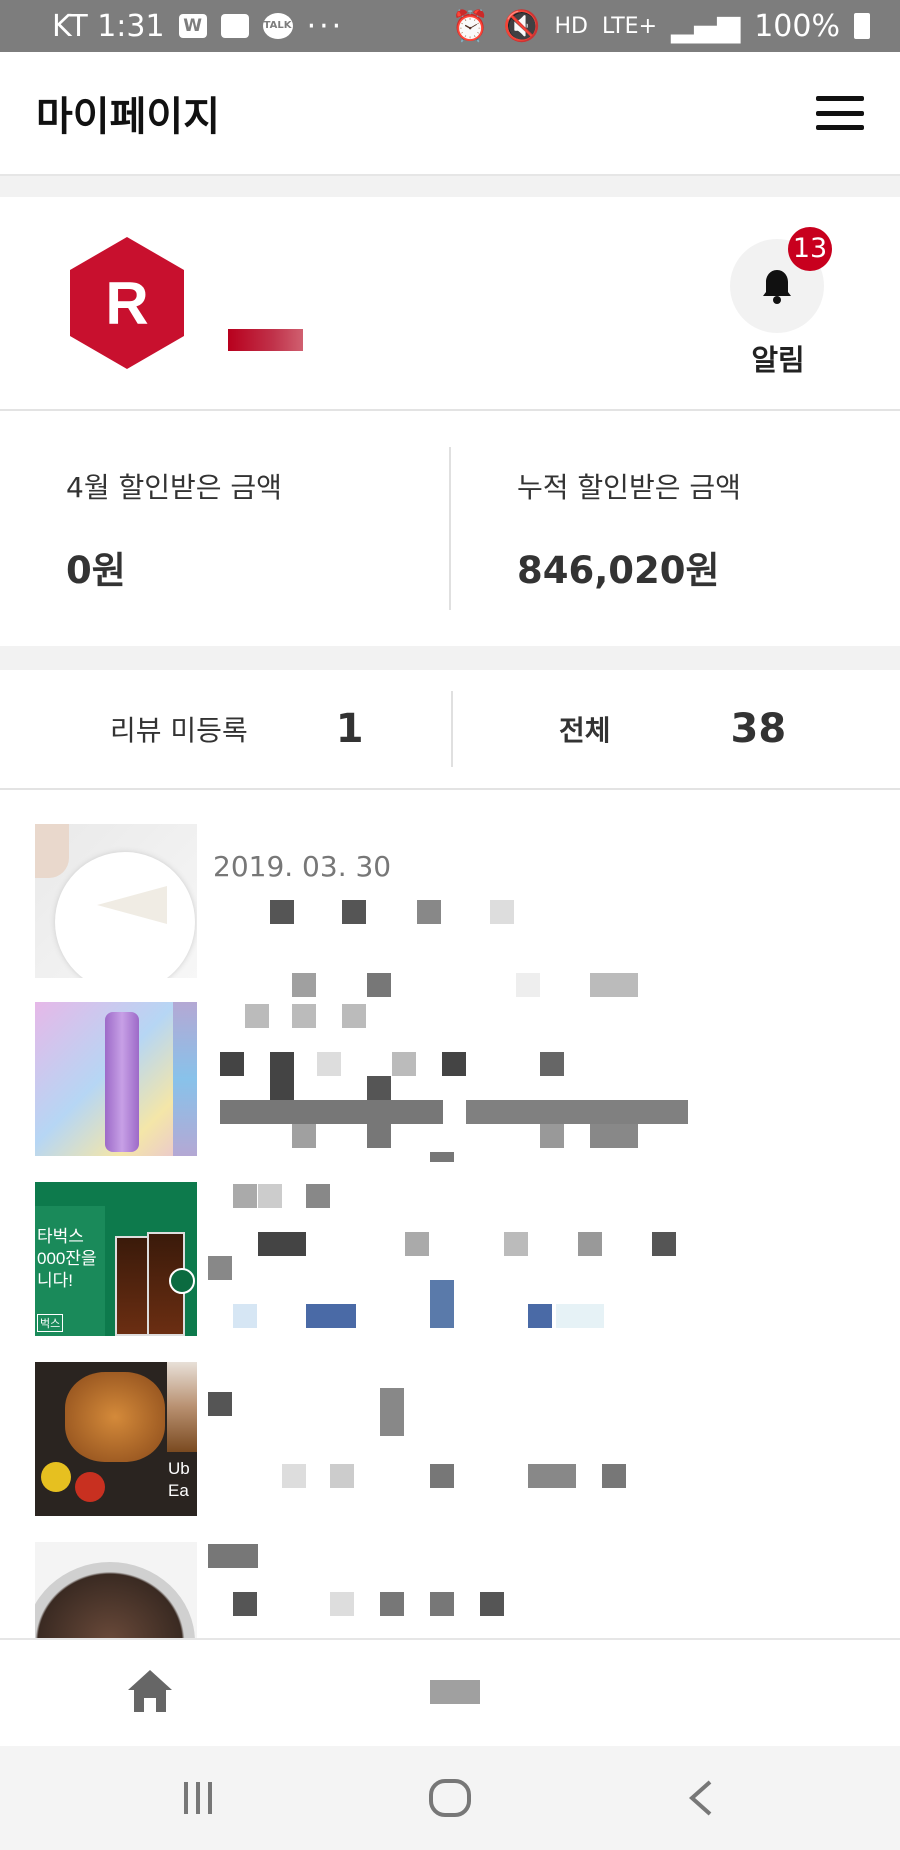  I want to click on thumb-text: 000잔을, so click(67, 1258).